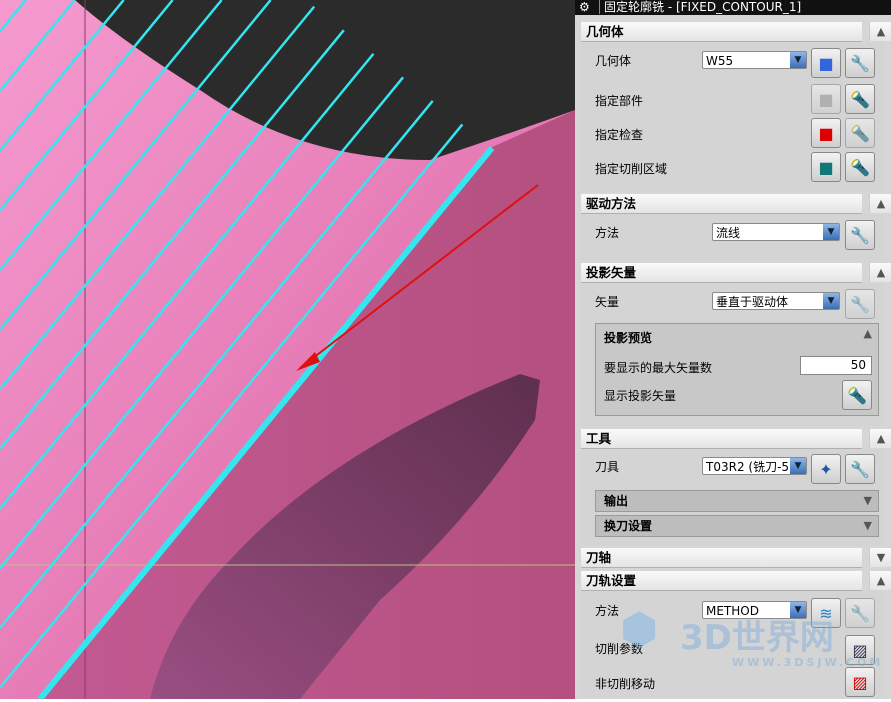  Describe the element at coordinates (616, 501) in the screenshot. I see `subsection-title: 输出` at that location.